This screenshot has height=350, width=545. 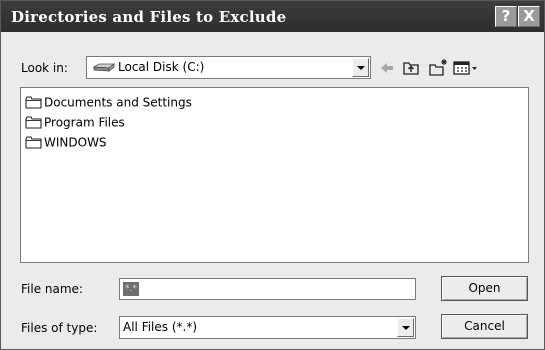 I want to click on help-button: ?, so click(x=506, y=16).